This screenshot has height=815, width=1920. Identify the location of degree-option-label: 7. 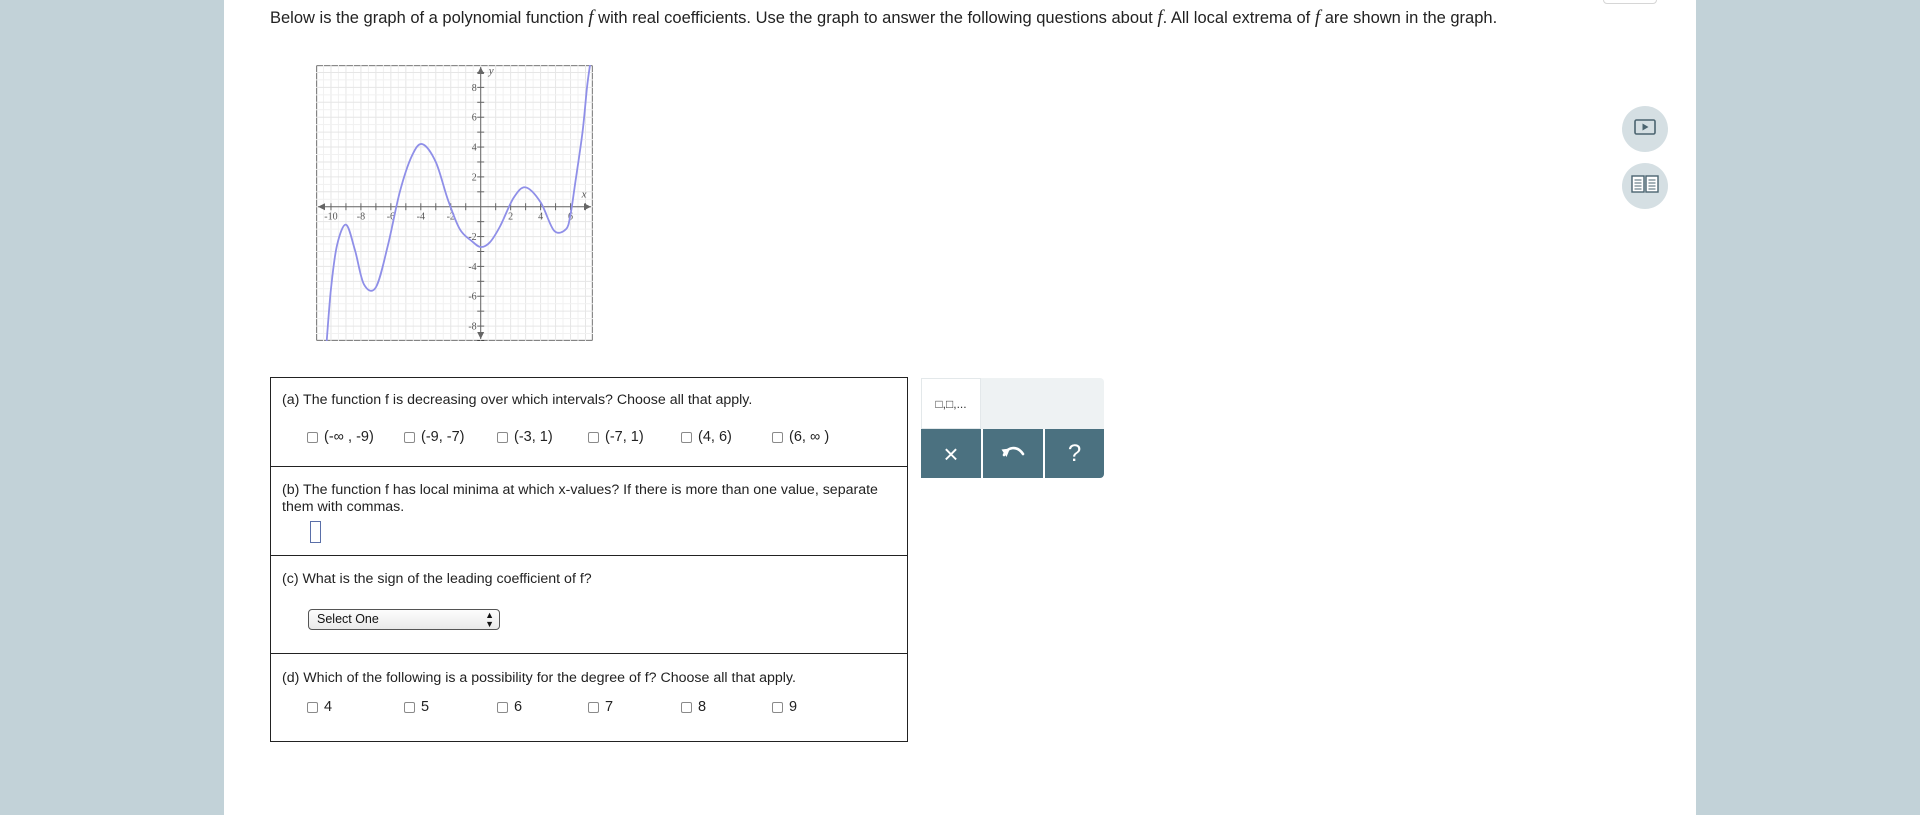
(609, 707).